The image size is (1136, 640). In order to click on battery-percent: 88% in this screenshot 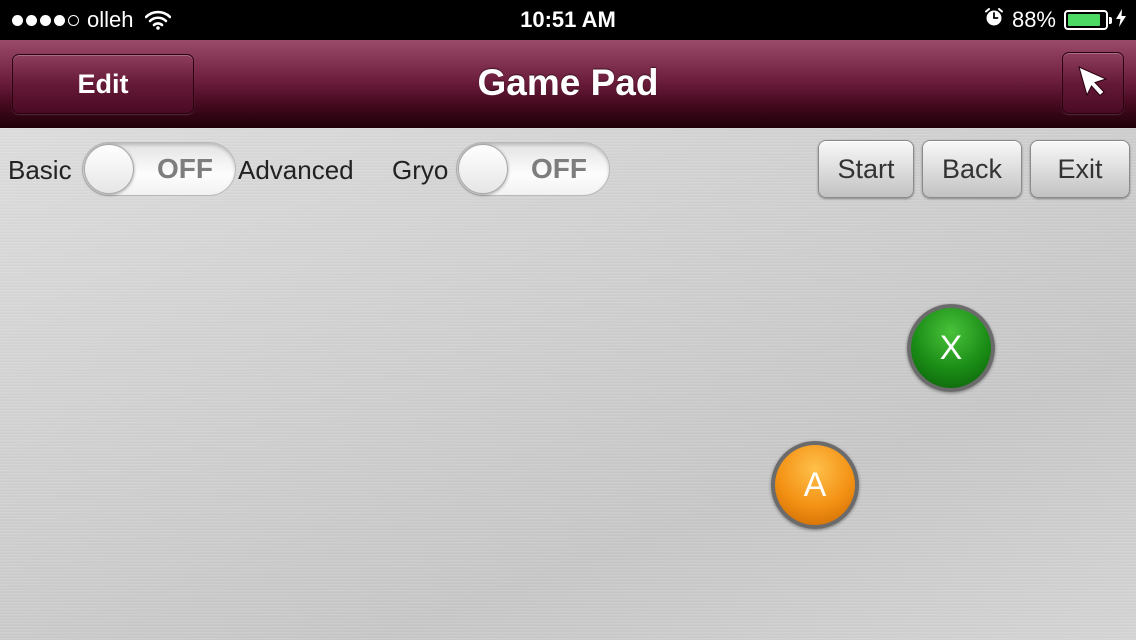, I will do `click(1033, 19)`.